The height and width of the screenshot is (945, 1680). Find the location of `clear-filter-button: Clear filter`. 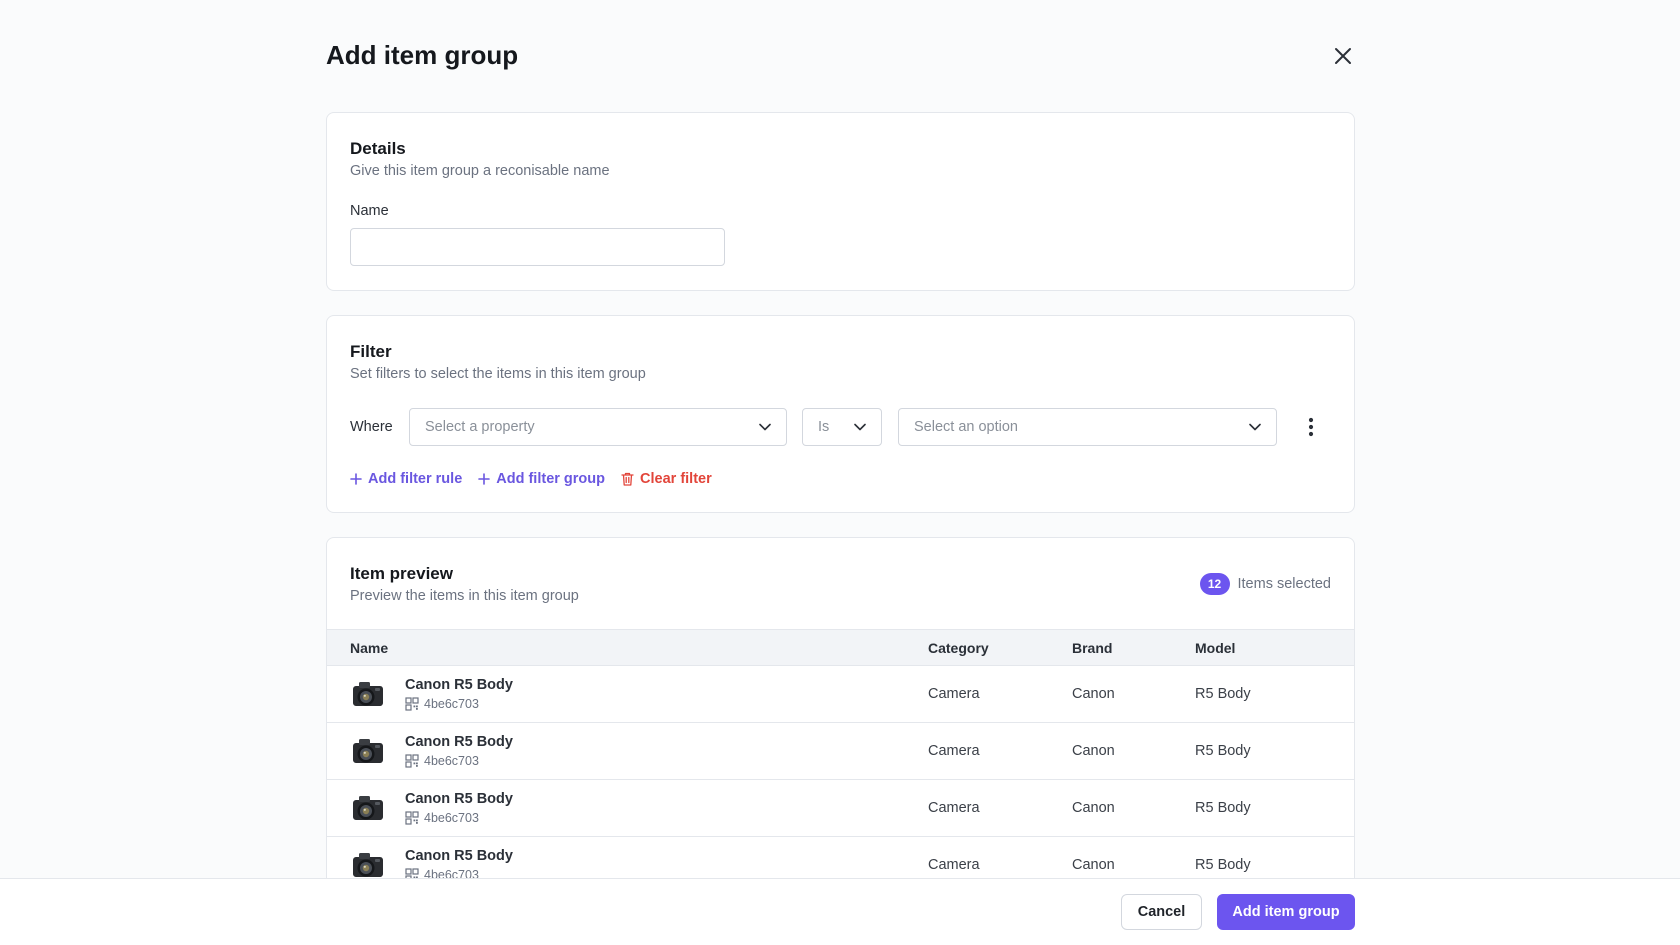

clear-filter-button: Clear filter is located at coordinates (666, 479).